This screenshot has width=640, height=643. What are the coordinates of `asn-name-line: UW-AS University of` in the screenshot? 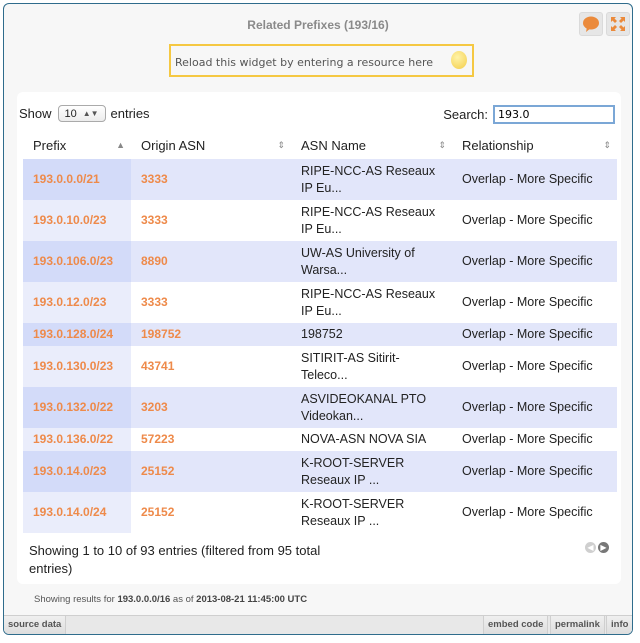 It's located at (358, 252).